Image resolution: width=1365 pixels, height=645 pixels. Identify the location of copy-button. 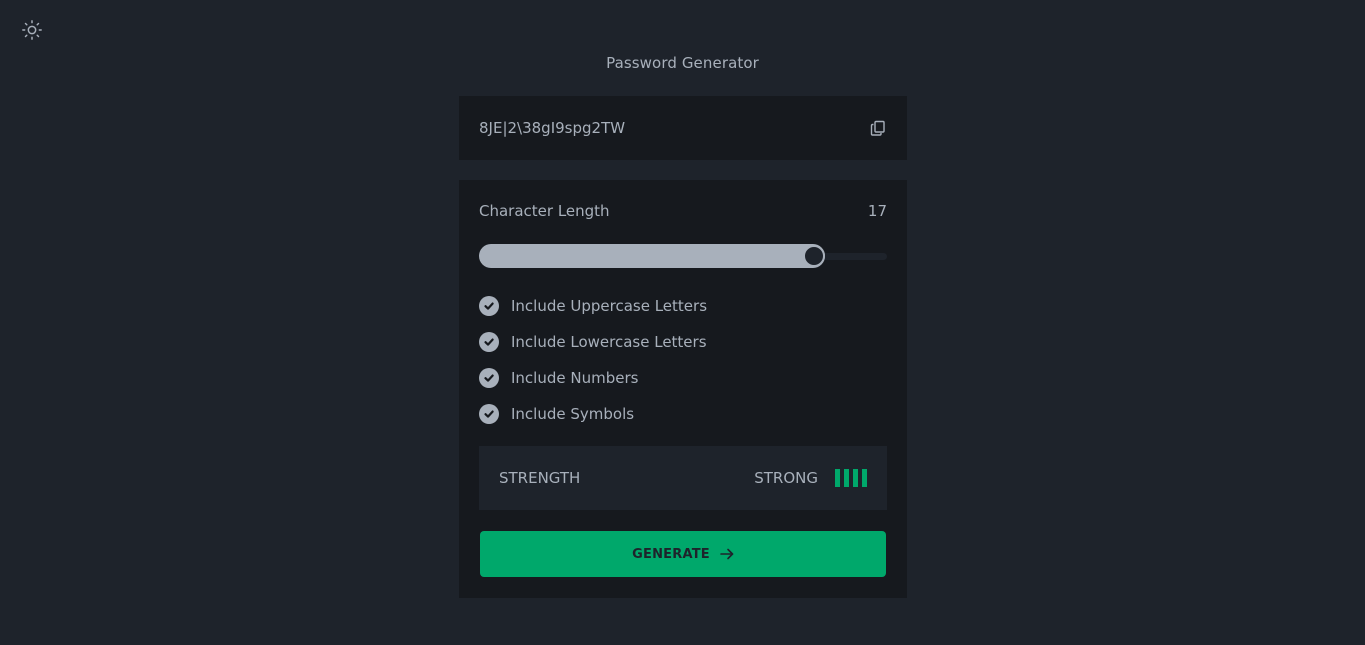
(878, 128).